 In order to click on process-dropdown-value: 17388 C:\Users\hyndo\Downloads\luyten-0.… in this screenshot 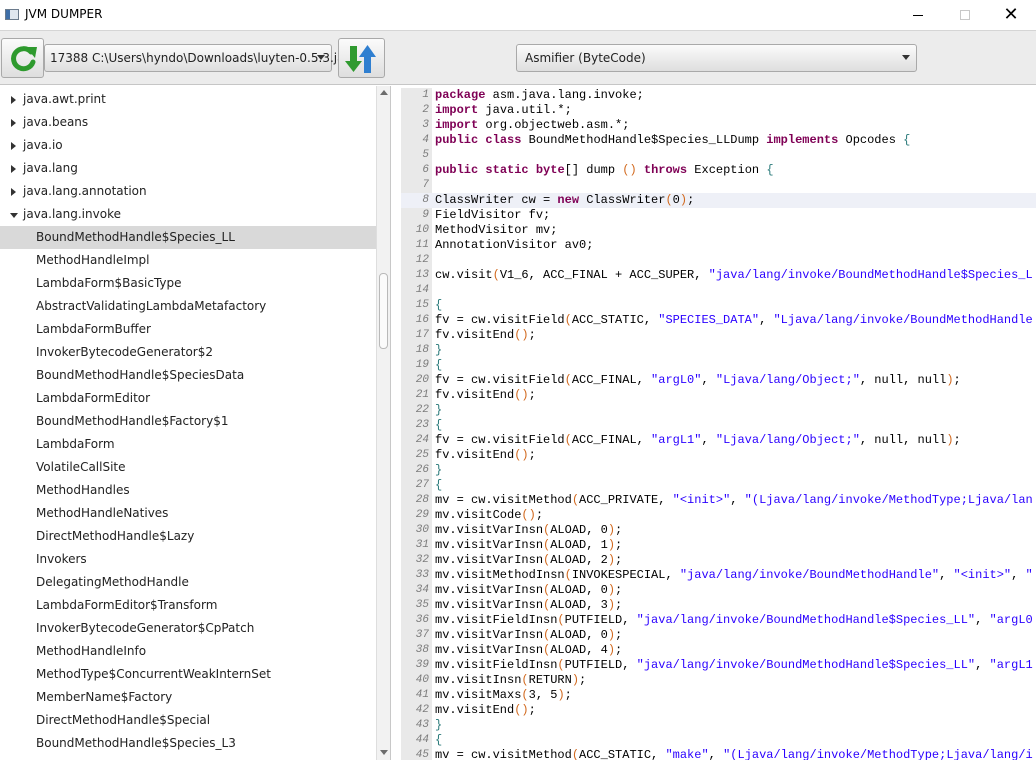, I will do `click(200, 58)`.